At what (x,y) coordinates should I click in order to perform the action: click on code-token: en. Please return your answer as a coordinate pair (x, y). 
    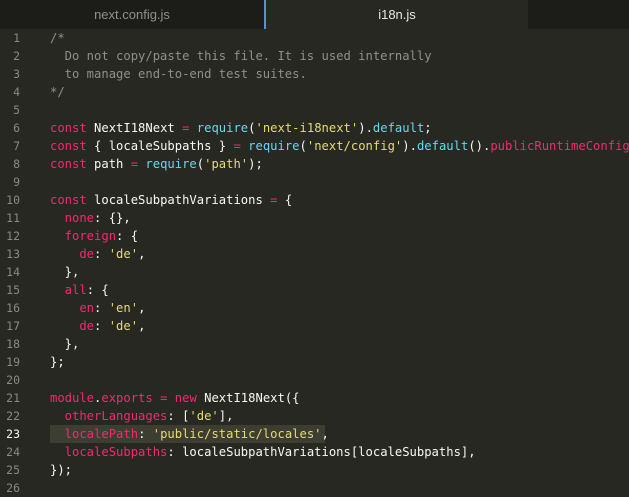
    Looking at the image, I should click on (72, 308).